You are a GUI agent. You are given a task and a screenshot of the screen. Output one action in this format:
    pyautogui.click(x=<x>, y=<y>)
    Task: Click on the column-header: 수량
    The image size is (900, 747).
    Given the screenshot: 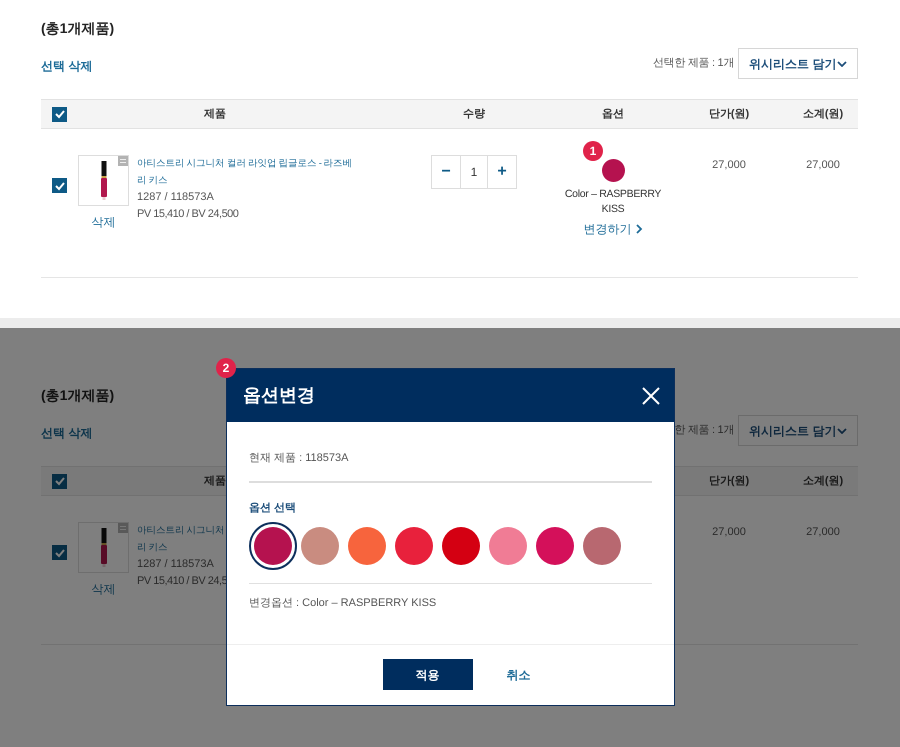 What is the action you would take?
    pyautogui.click(x=474, y=114)
    